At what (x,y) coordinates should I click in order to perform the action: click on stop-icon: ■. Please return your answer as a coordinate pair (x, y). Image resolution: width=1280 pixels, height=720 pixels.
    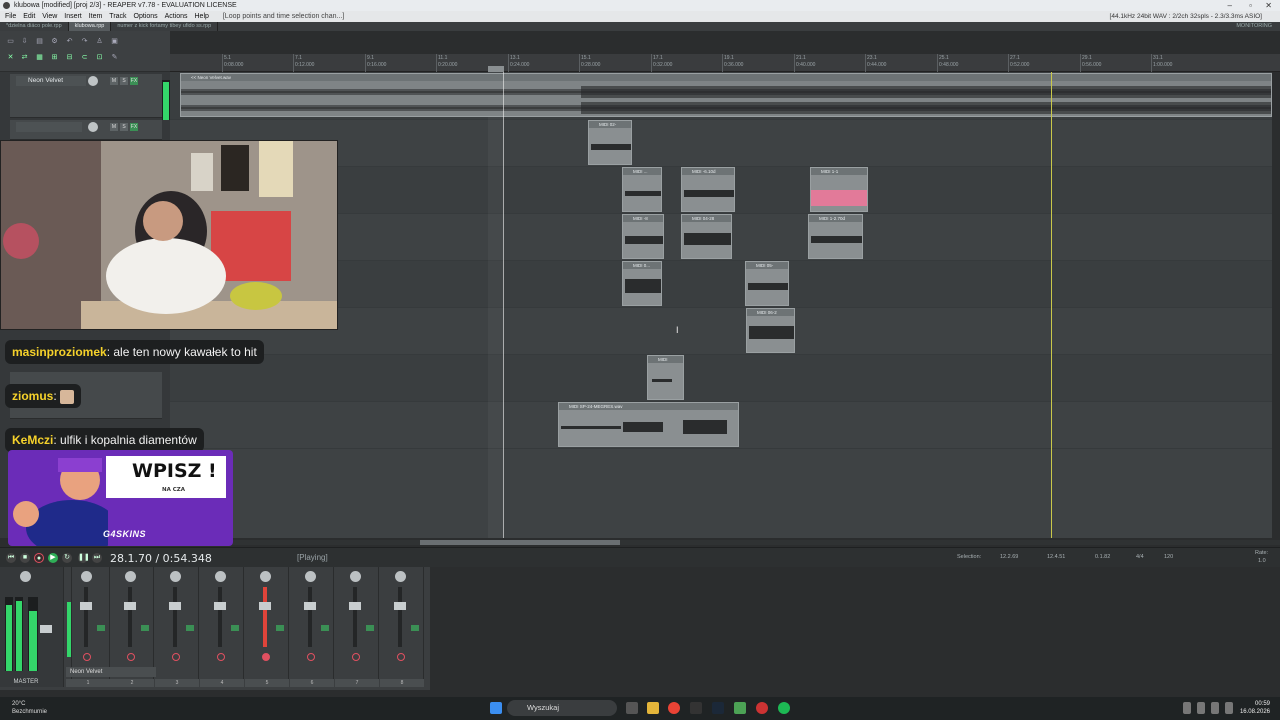
    Looking at the image, I should click on (25, 558).